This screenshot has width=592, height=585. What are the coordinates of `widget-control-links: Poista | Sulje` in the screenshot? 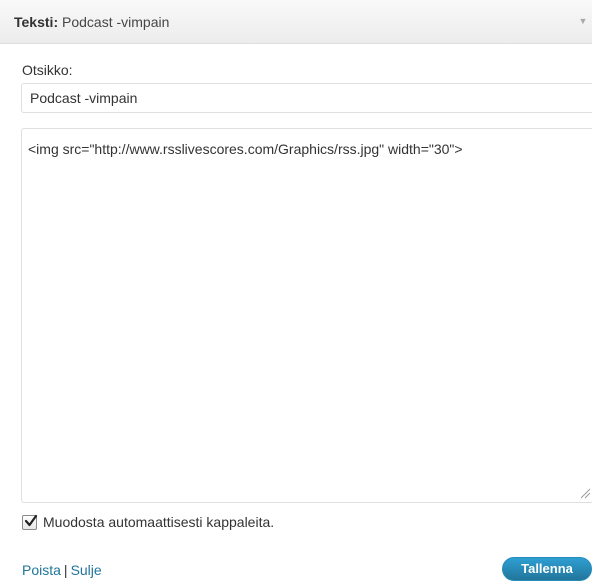 It's located at (62, 570).